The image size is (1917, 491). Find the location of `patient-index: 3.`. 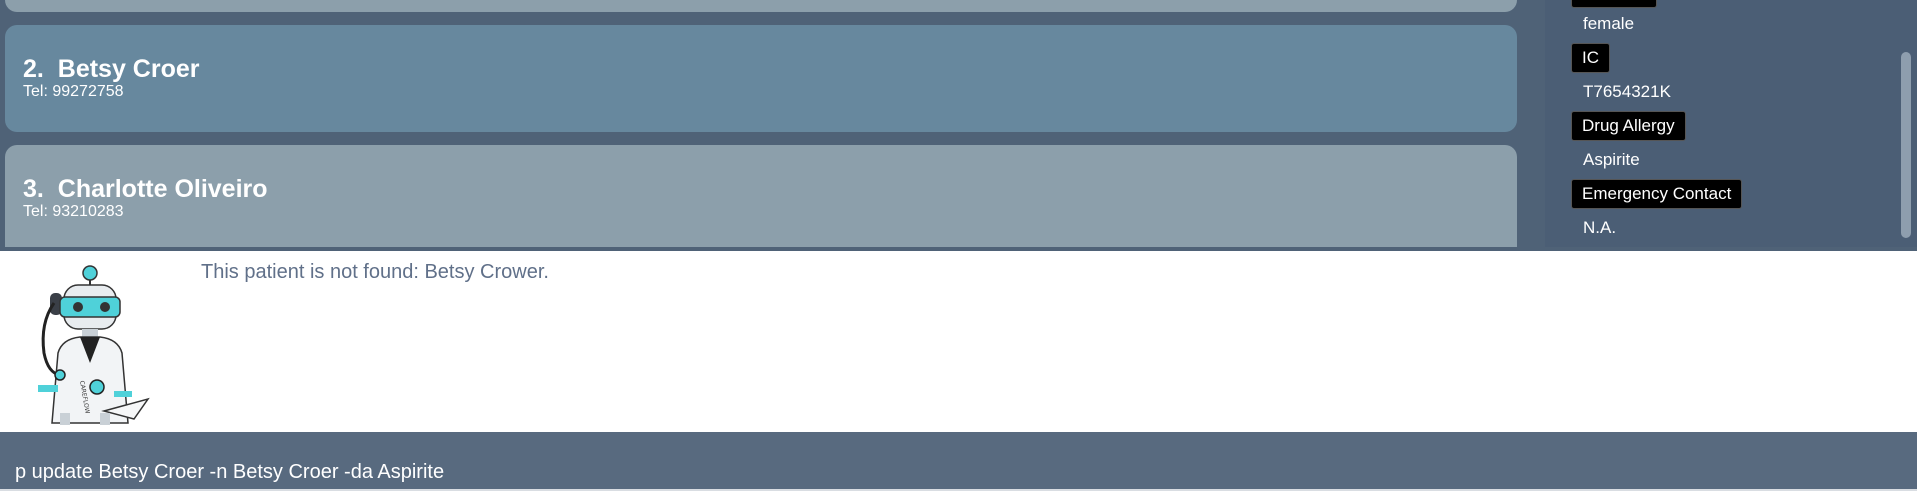

patient-index: 3. is located at coordinates (33, 189).